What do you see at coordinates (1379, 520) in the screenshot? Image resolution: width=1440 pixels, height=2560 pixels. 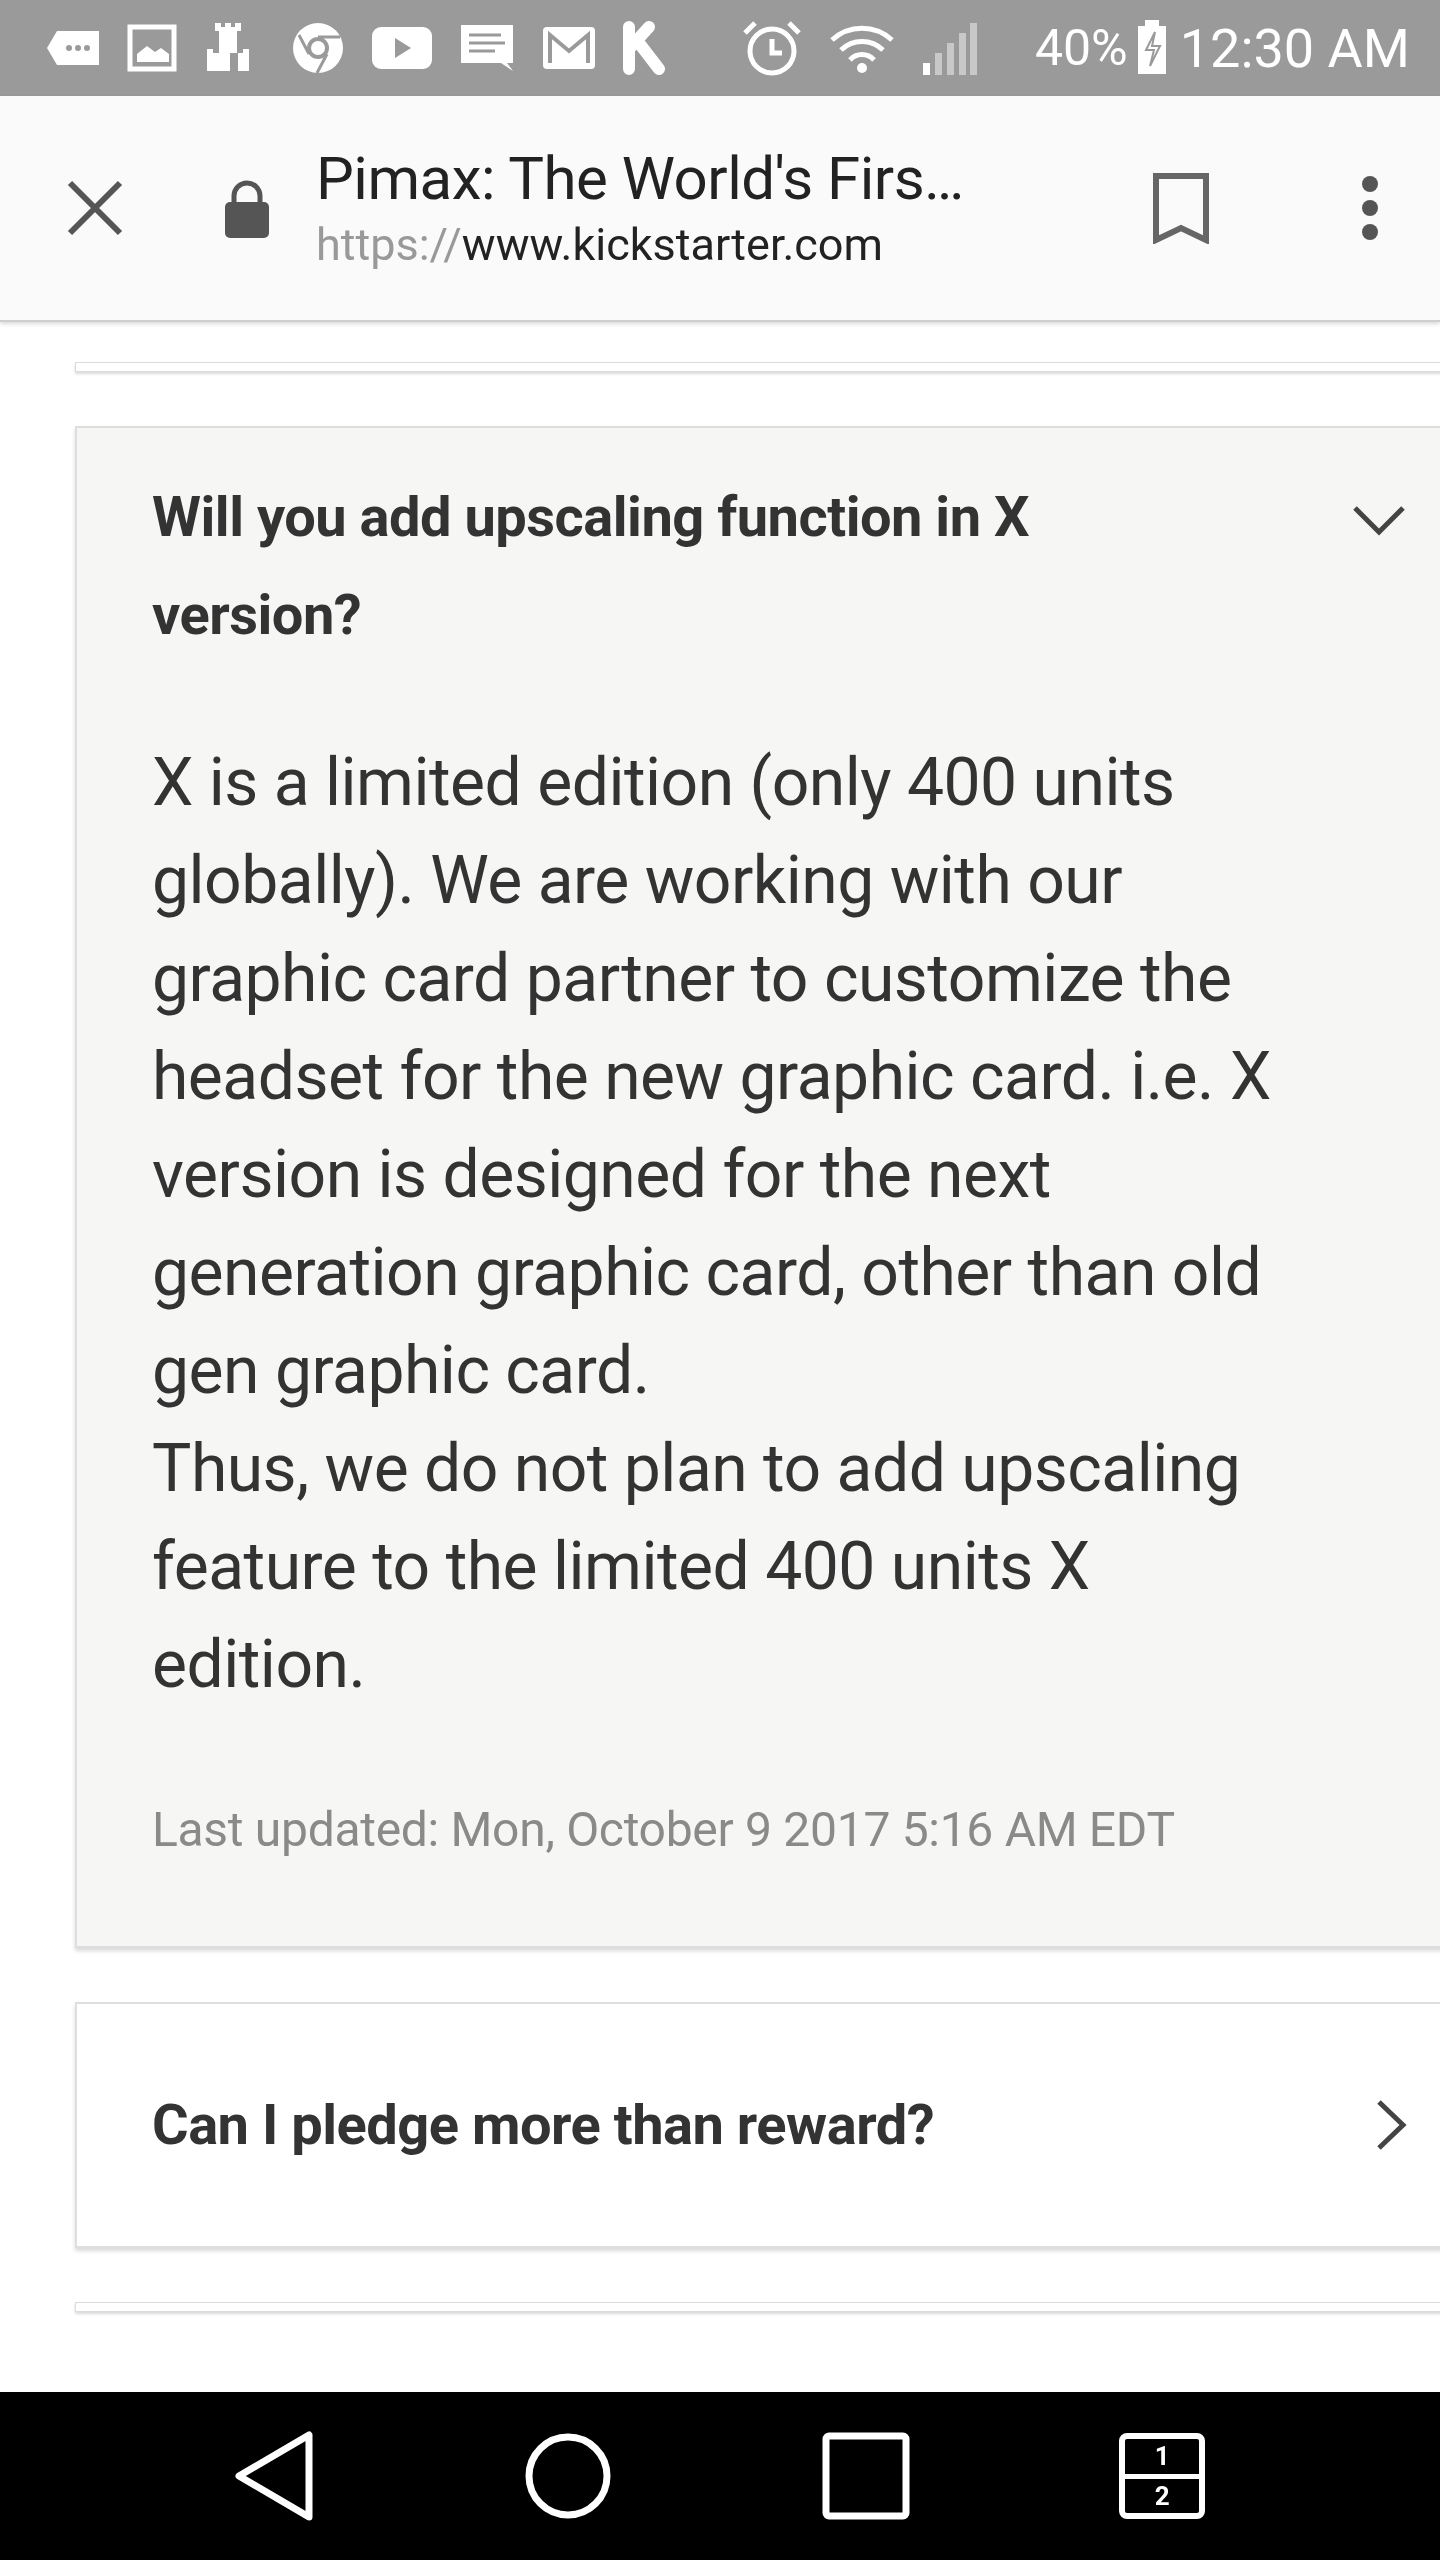 I see `chevron-down-icon` at bounding box center [1379, 520].